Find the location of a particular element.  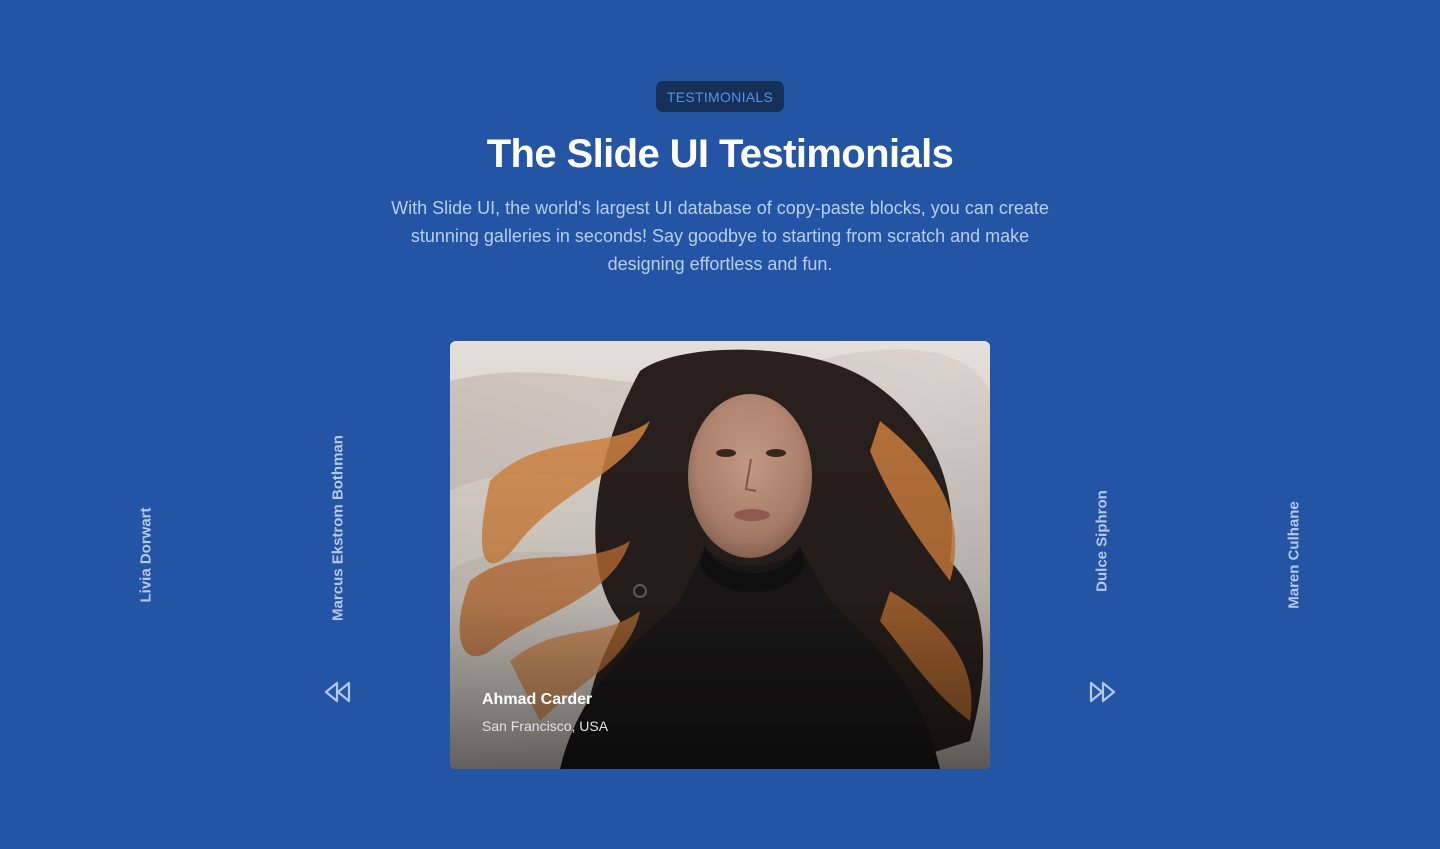

prev-button is located at coordinates (338, 692).